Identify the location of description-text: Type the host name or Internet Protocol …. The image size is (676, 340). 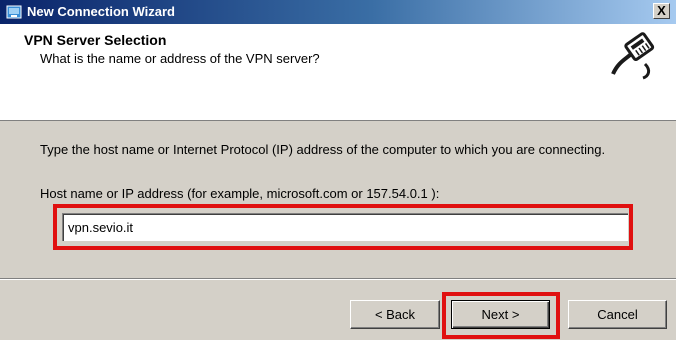
(323, 149).